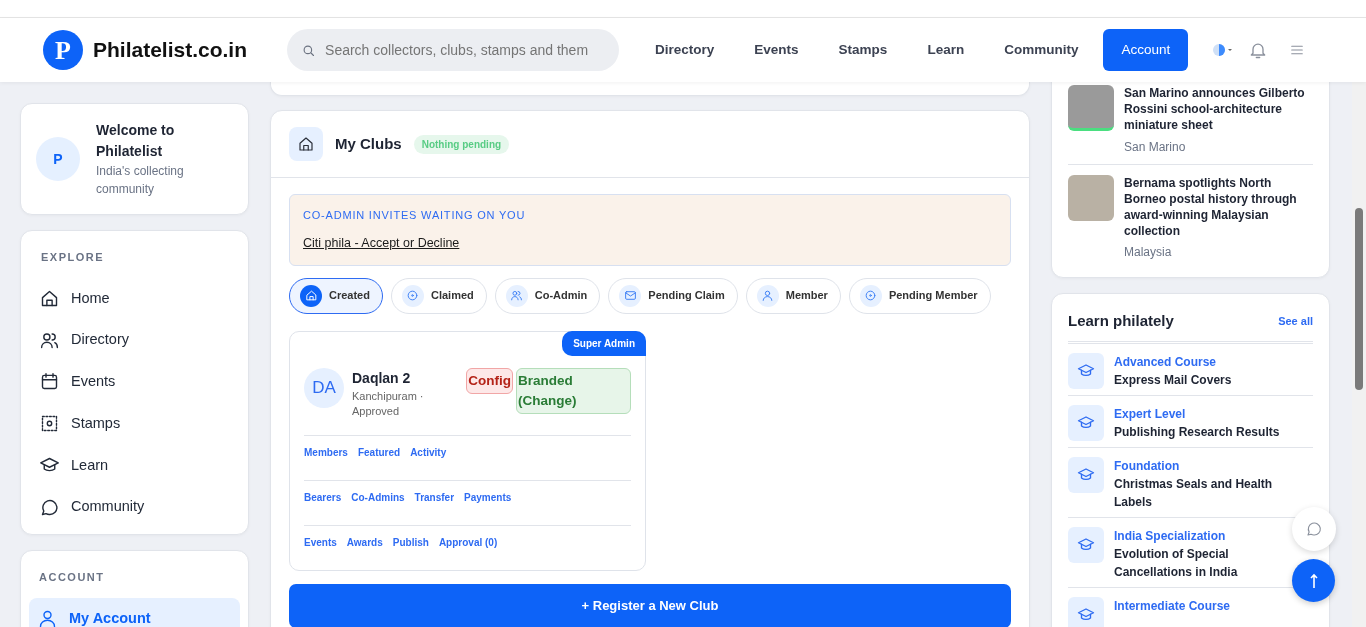 This screenshot has height=627, width=1366. I want to click on role-badge: Super Admin, so click(604, 343).